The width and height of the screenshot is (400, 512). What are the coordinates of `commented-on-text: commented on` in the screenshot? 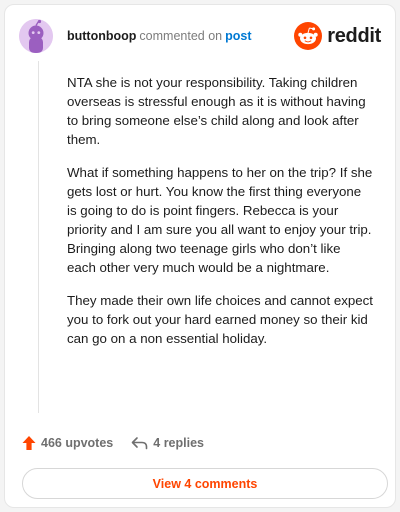 It's located at (181, 36).